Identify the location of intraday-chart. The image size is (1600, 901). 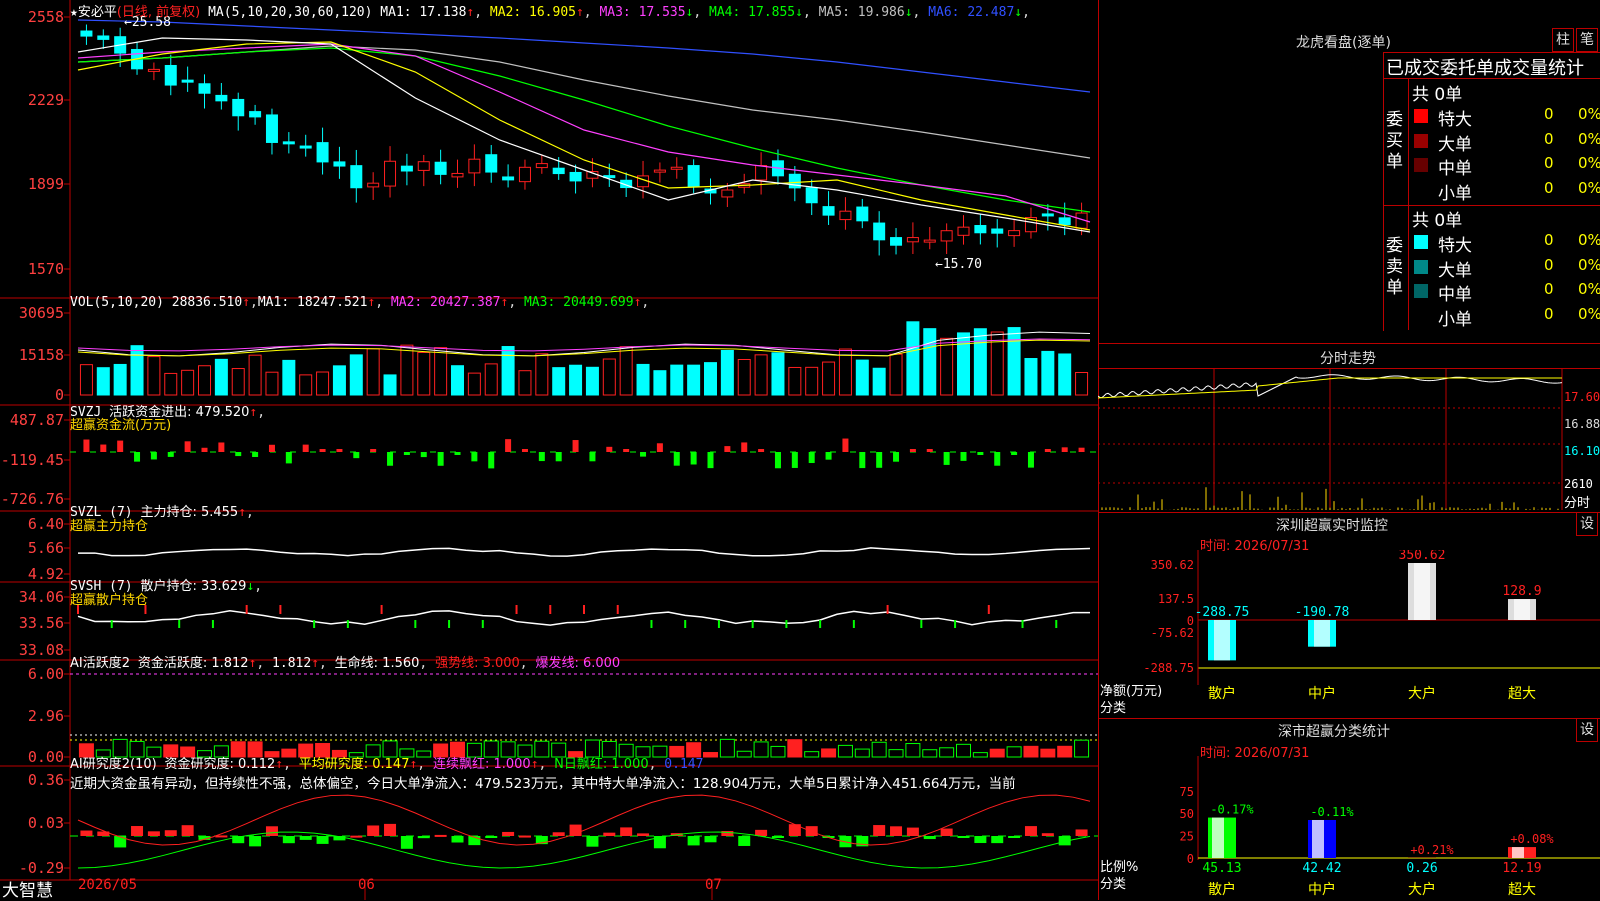
(1349, 439).